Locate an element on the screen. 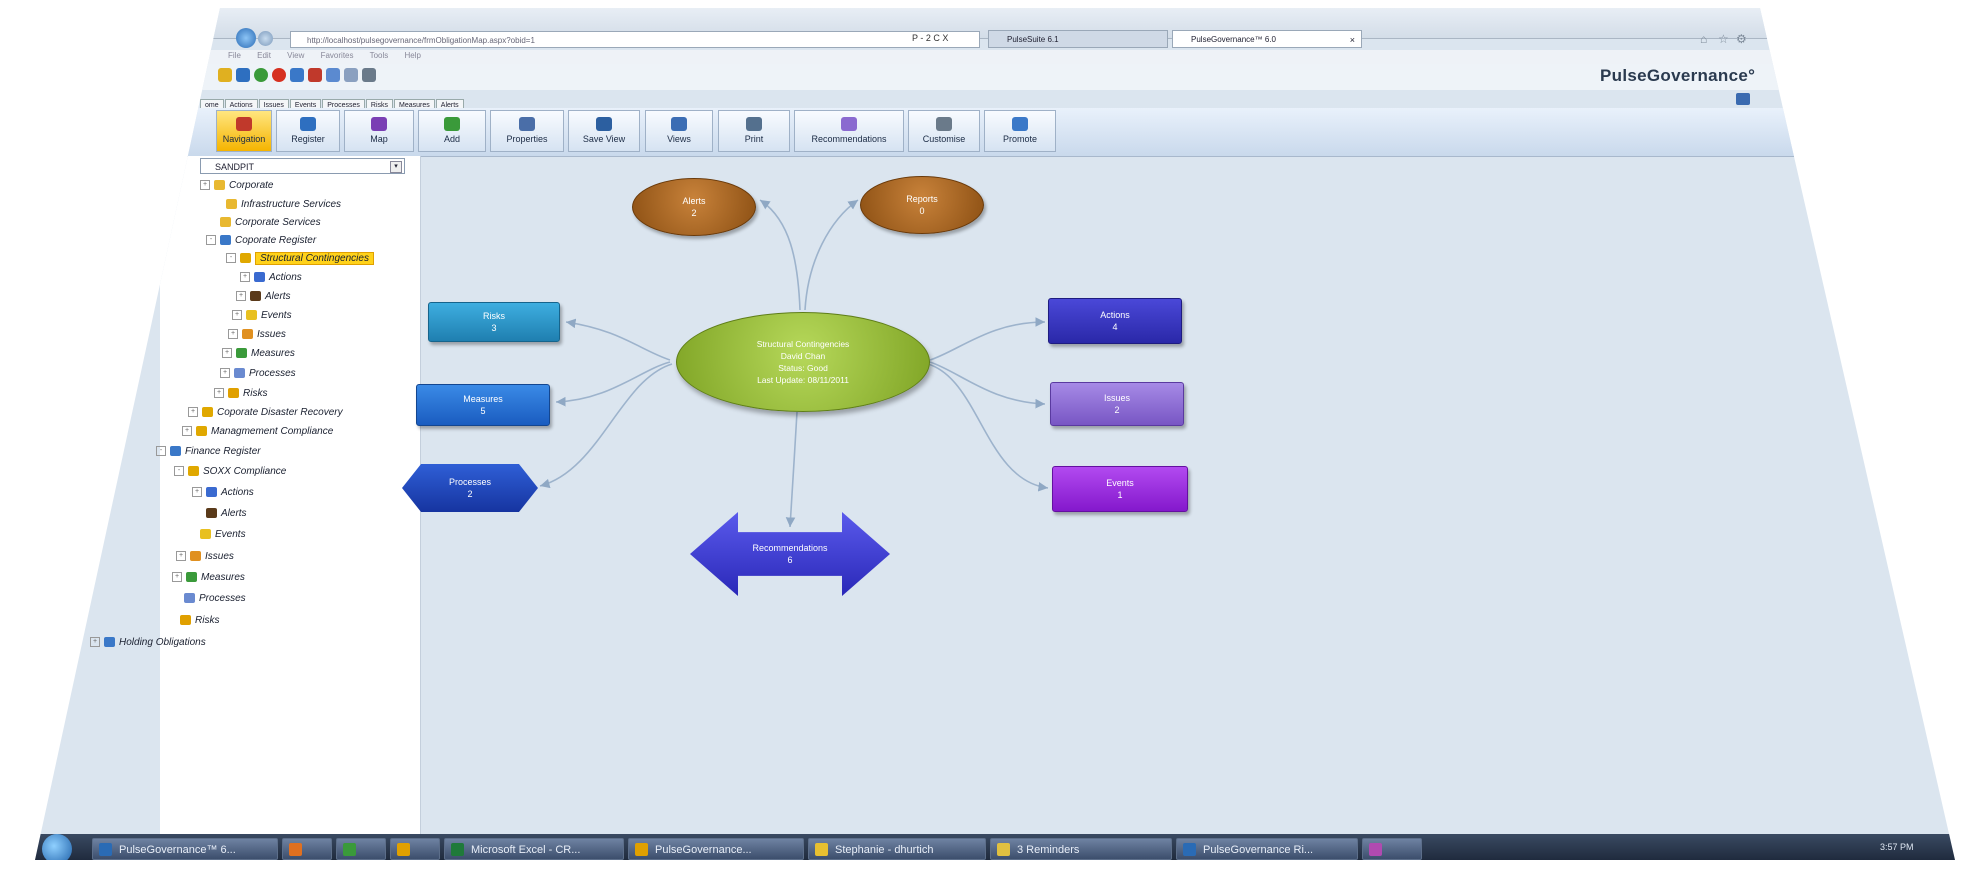  connector-reports is located at coordinates (831, 255).